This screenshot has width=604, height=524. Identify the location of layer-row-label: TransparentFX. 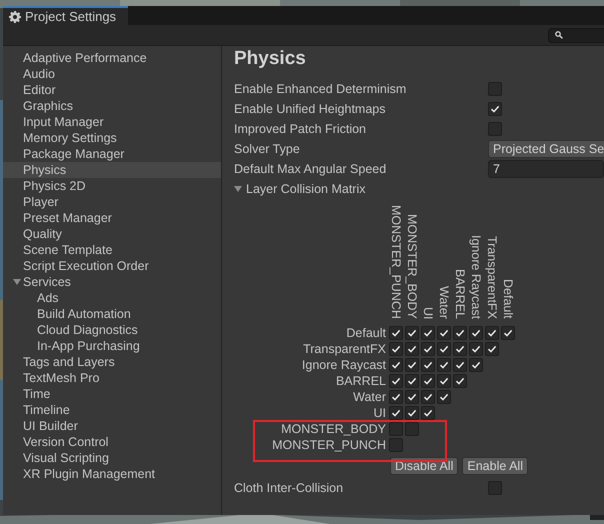
(344, 349).